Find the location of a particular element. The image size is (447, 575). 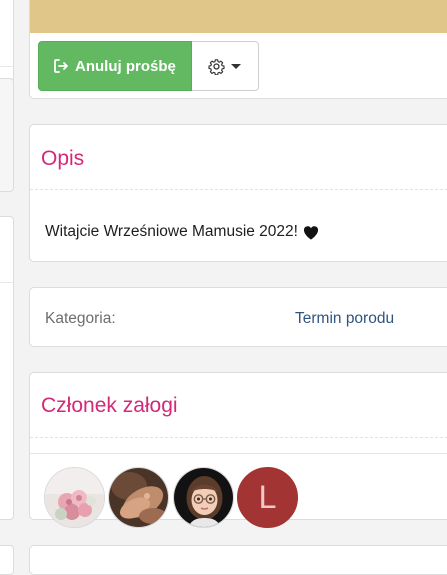

description-text-row: Witajcie Wrześniowe Mamusie 2022! is located at coordinates (182, 232).